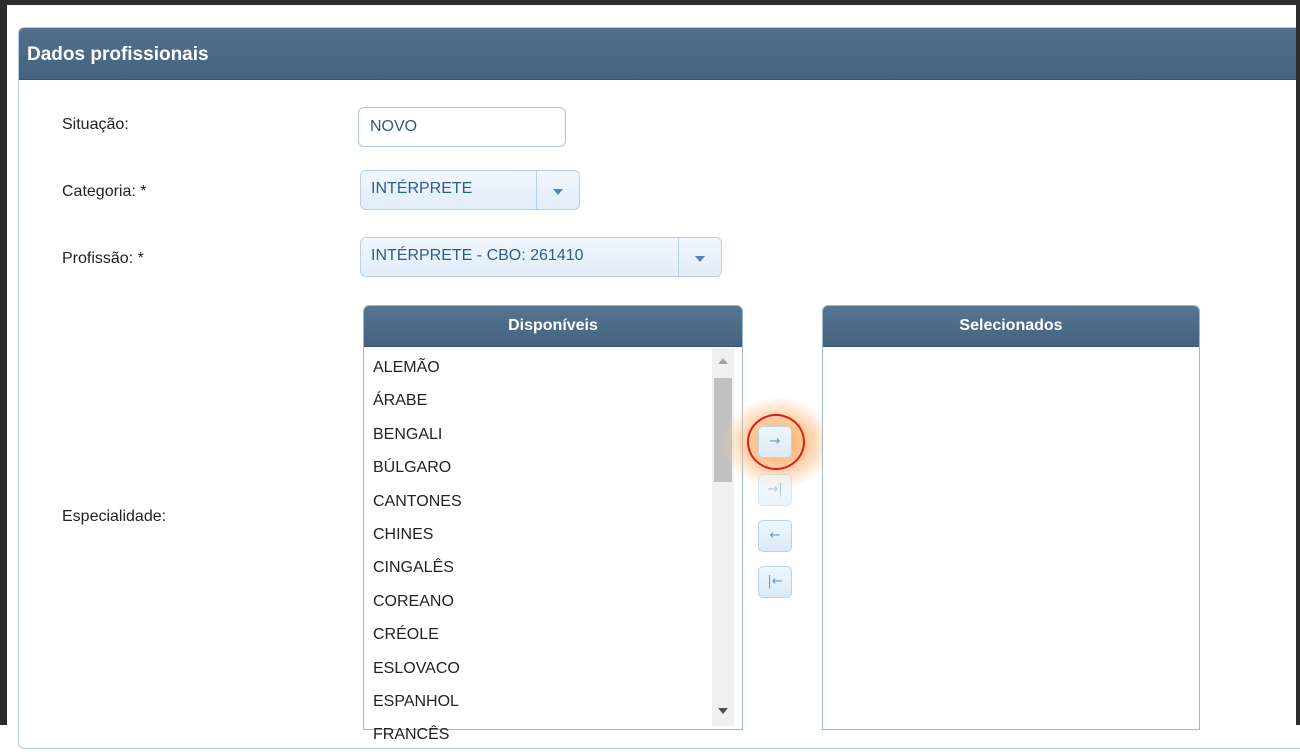 This screenshot has height=752, width=1300. I want to click on panel-title: Dados profissionais, so click(118, 54).